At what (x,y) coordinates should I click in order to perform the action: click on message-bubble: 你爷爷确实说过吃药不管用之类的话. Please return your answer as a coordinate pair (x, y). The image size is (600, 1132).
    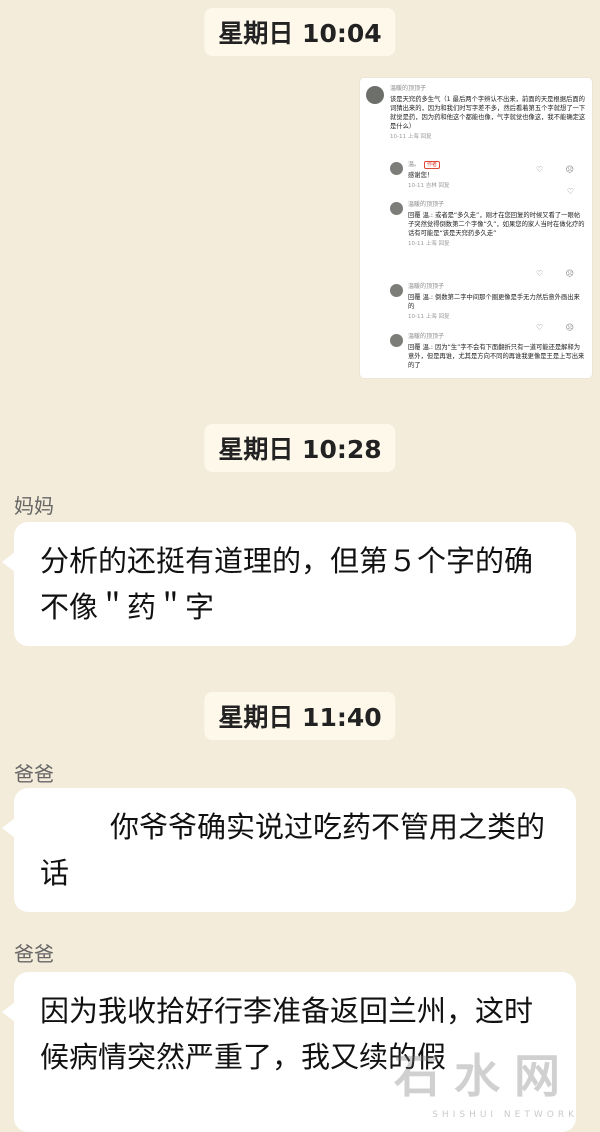
    Looking at the image, I should click on (289, 850).